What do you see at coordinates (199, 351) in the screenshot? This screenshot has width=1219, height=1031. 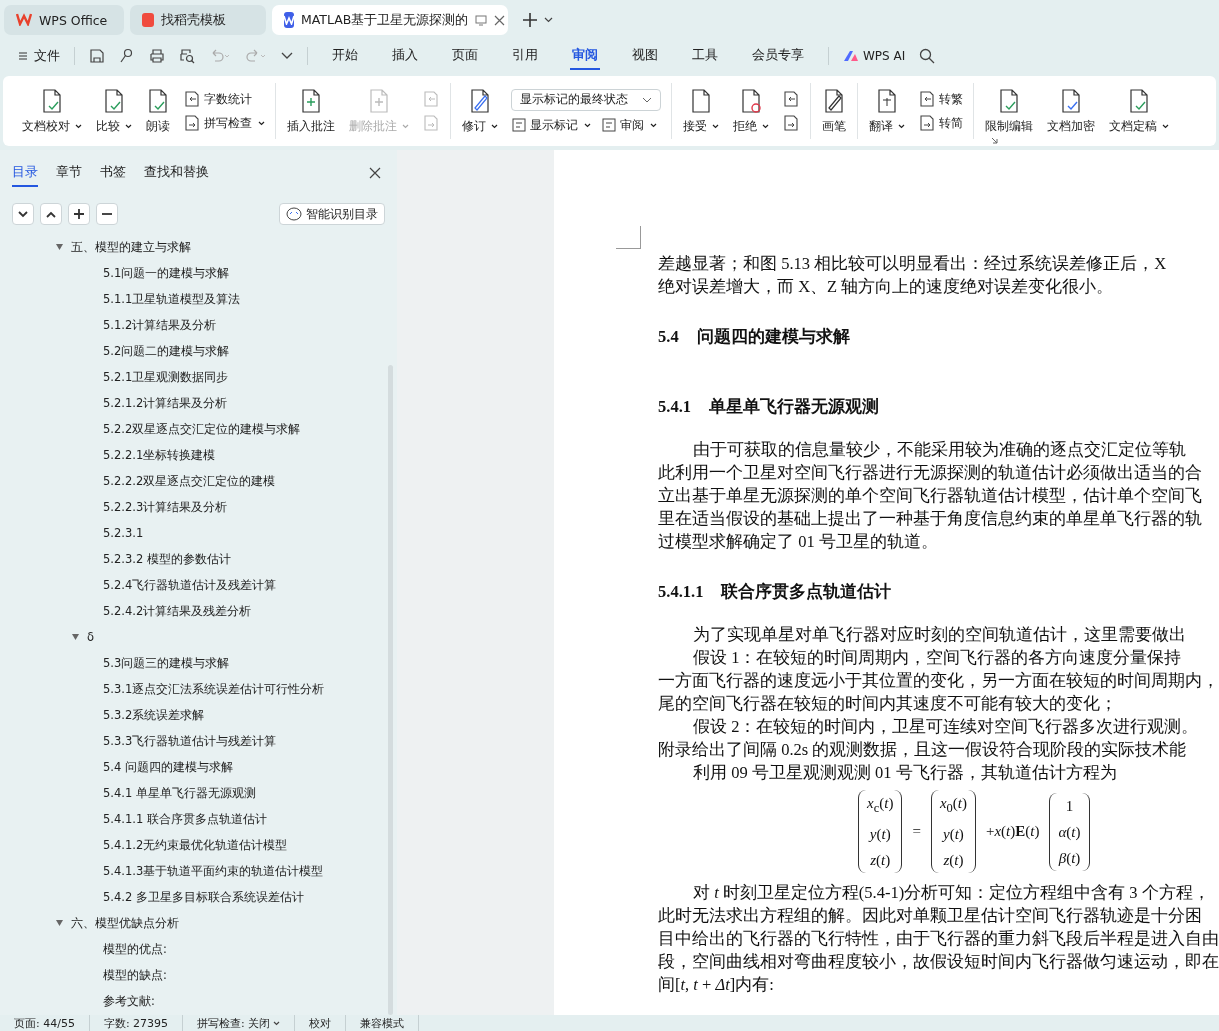 I see `toc-item: 5.2问题二的建模与求解` at bounding box center [199, 351].